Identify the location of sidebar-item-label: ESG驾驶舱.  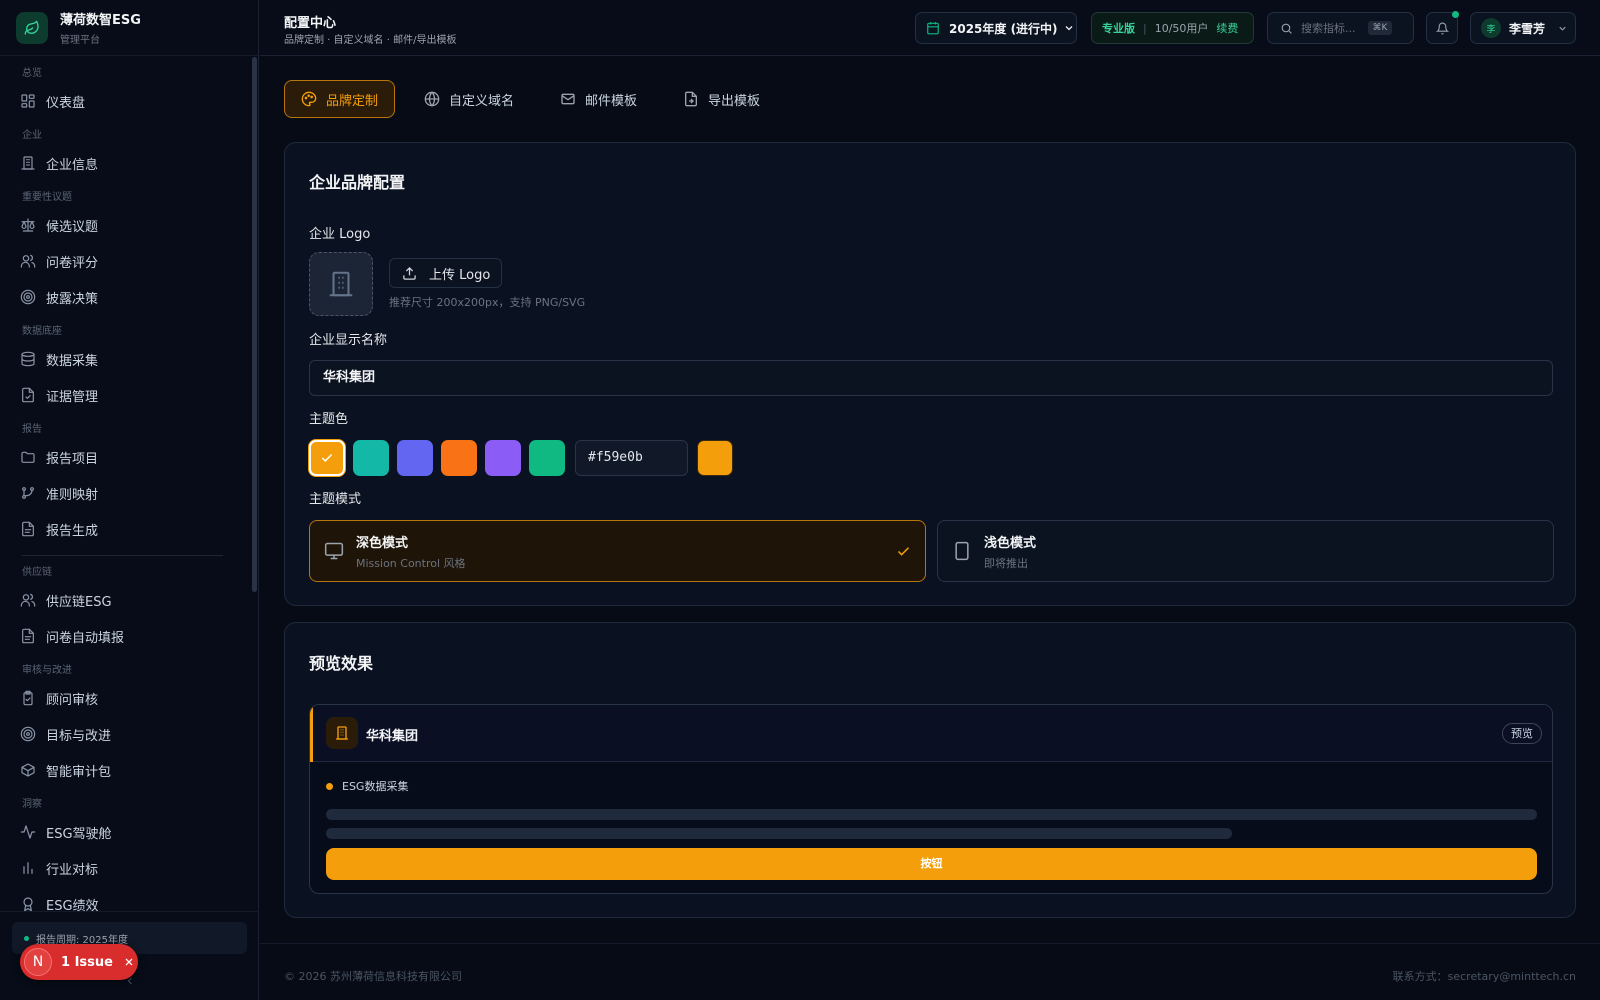
(79, 834).